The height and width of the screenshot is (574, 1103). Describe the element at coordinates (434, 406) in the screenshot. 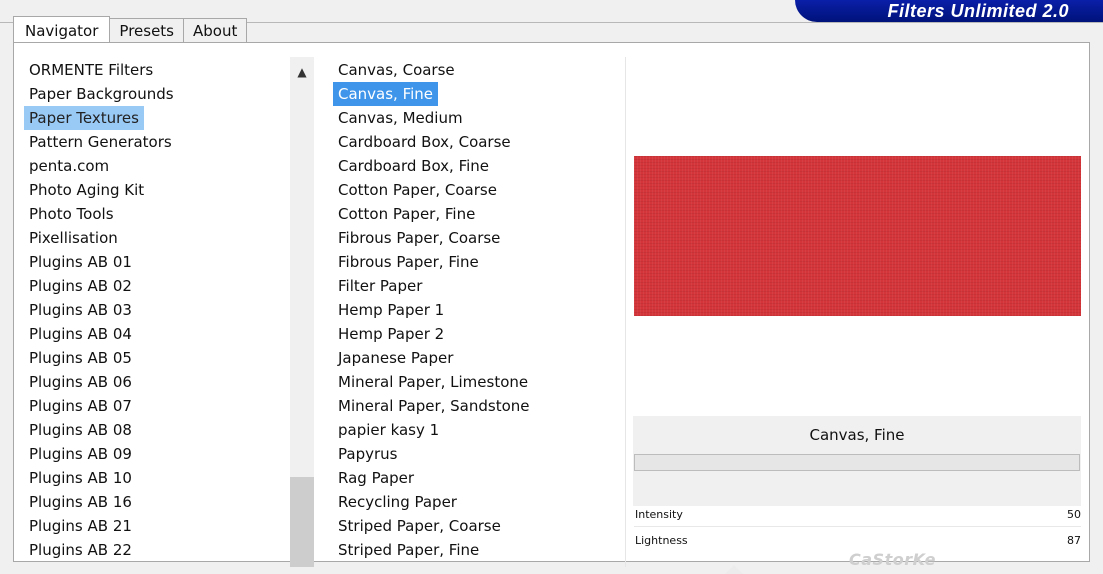

I see `filter-item: Mineral Paper, Sandstone` at that location.